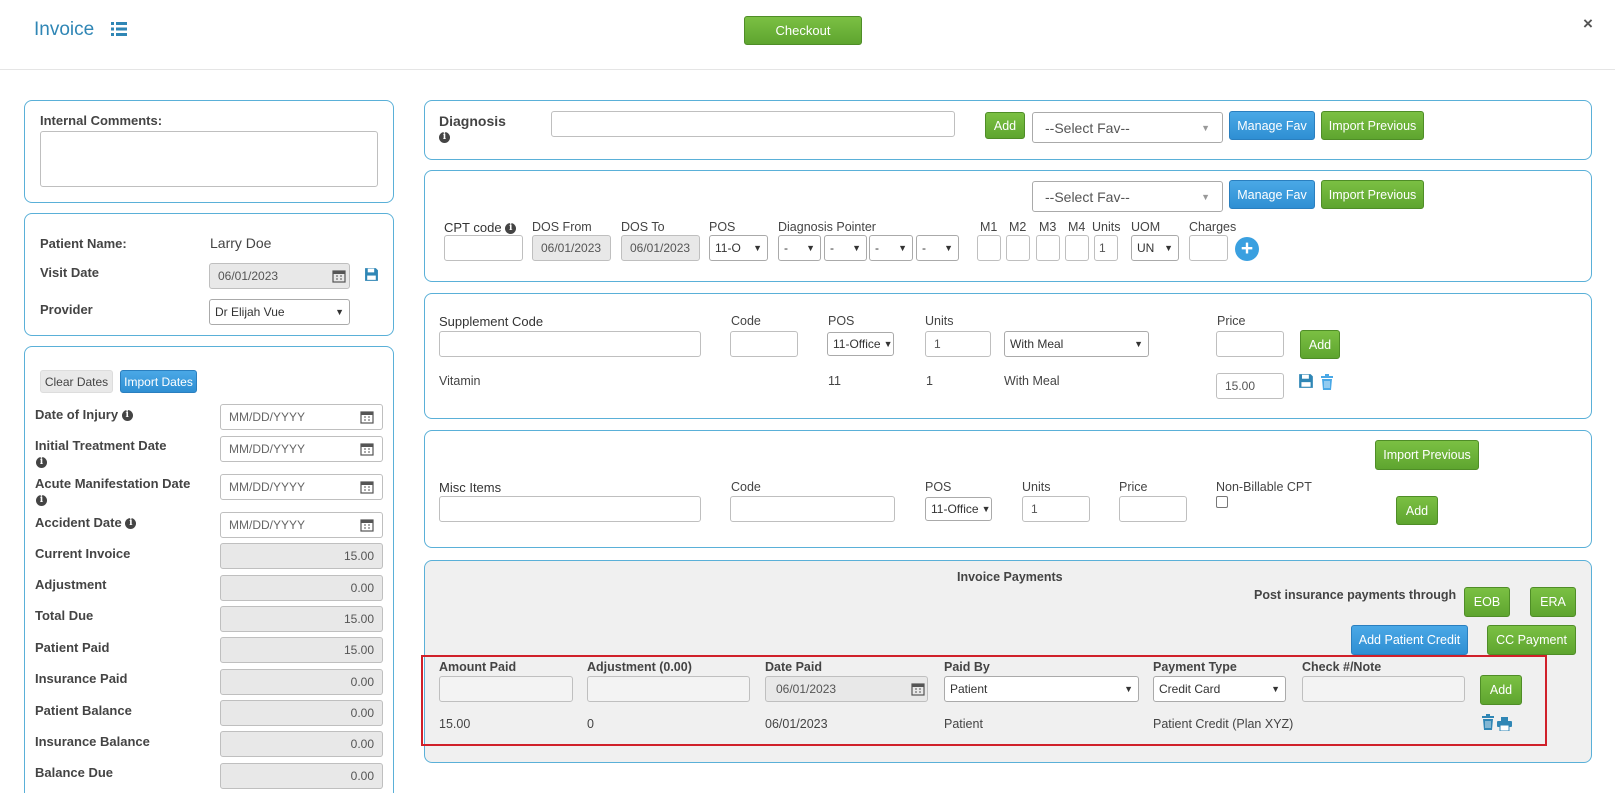 This screenshot has width=1615, height=793. Describe the element at coordinates (83, 553) in the screenshot. I see `current-invoice-label: Current Invoice` at that location.